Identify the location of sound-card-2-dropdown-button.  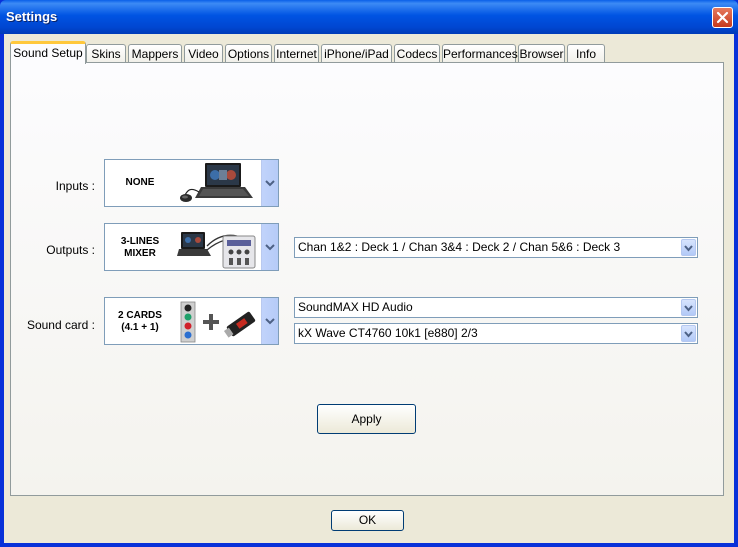
(688, 333).